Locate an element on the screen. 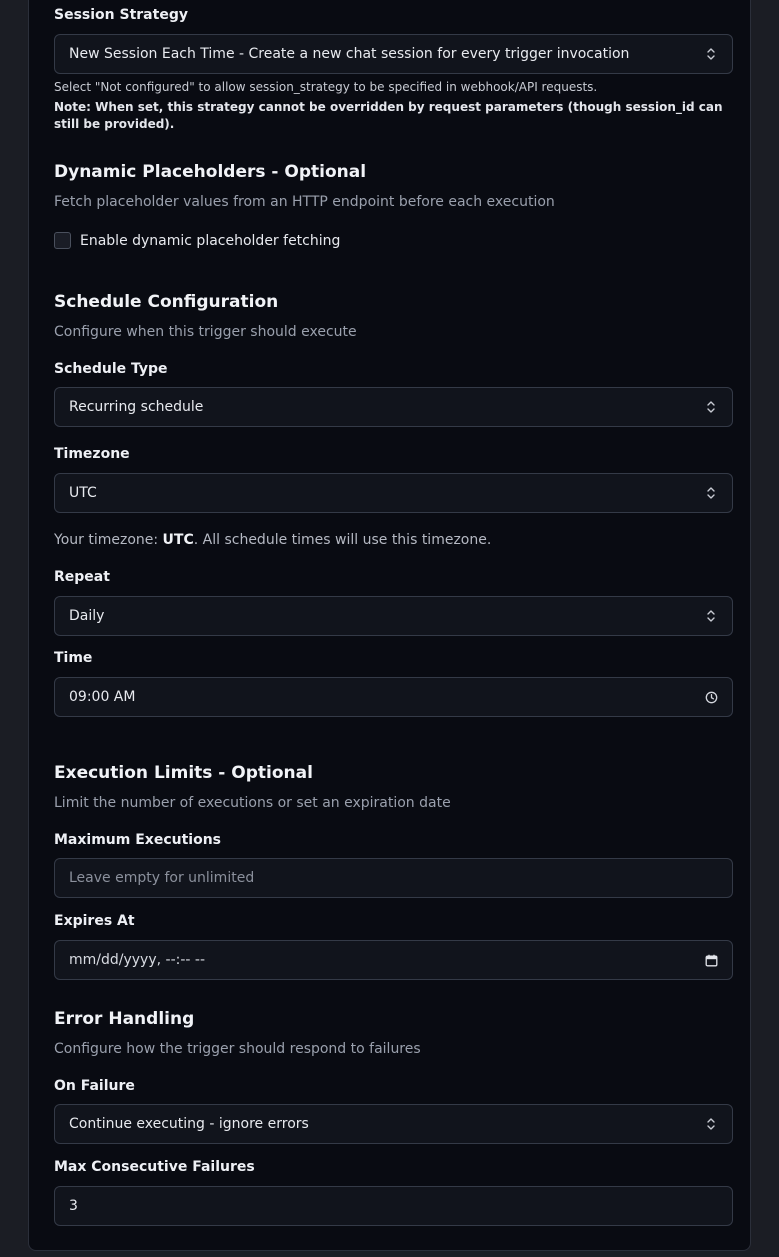  timezone-label: Timezone is located at coordinates (92, 454).